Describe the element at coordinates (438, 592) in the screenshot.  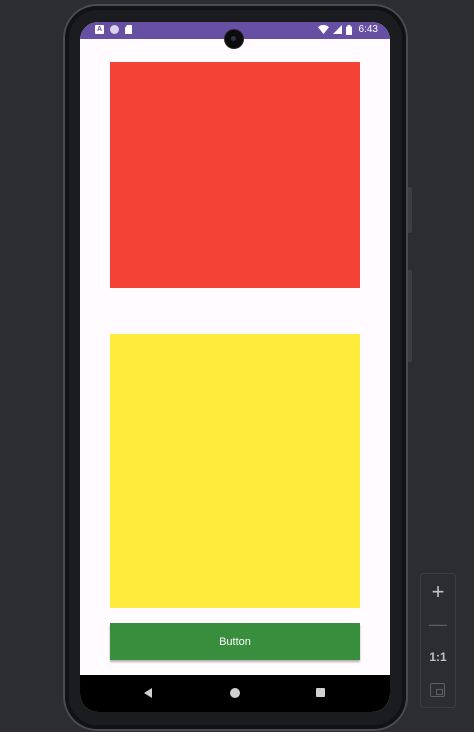
I see `zoom-in-button: +` at that location.